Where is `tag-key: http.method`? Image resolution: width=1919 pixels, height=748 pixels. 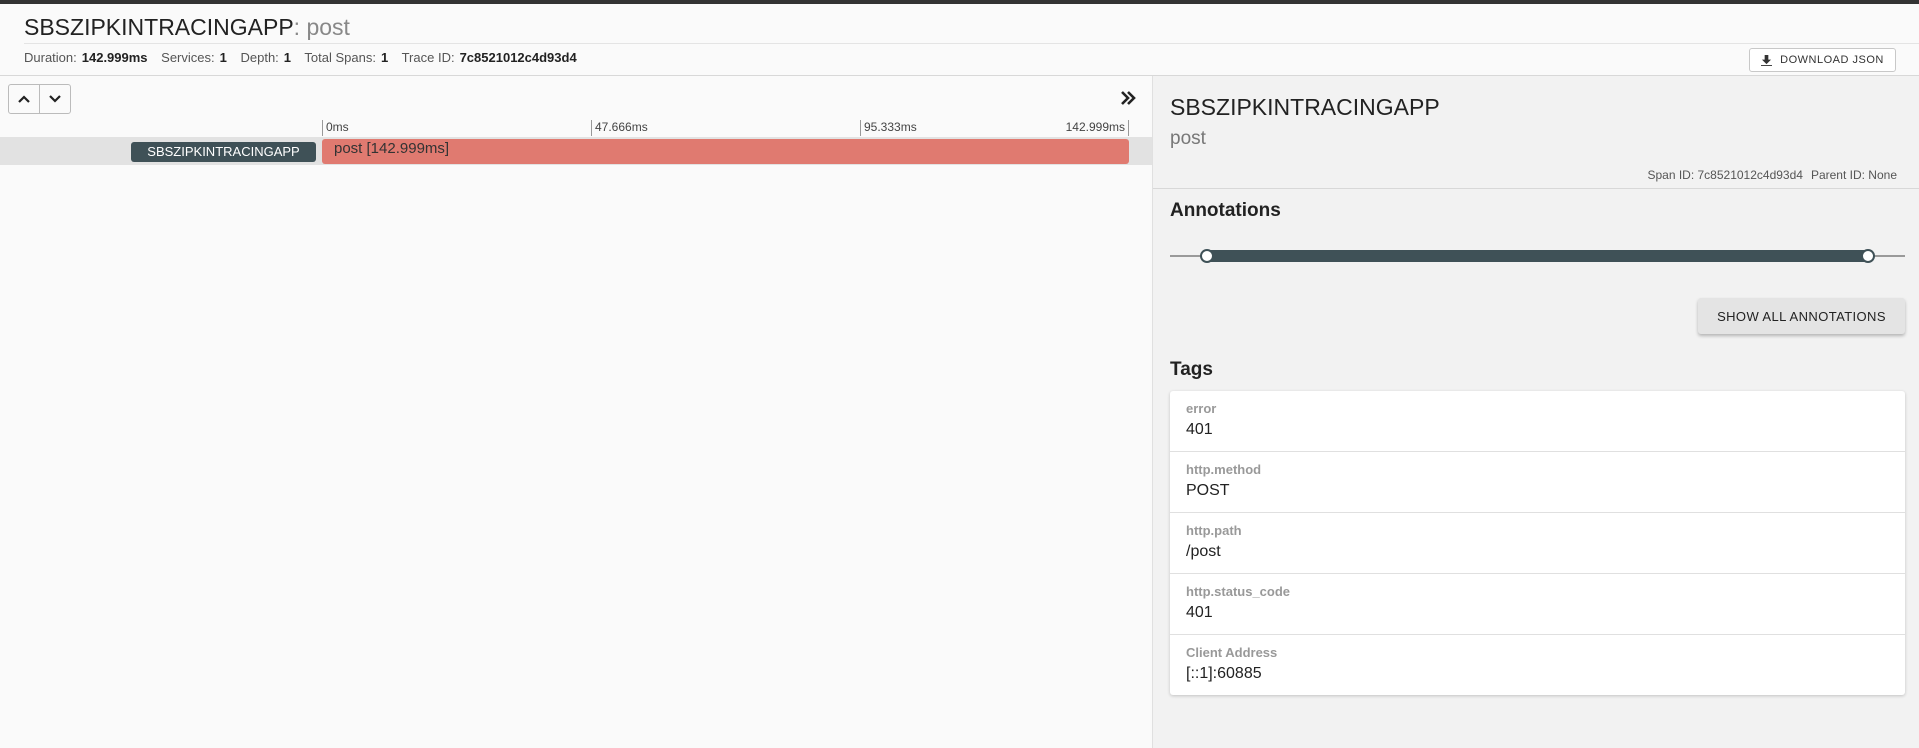
tag-key: http.method is located at coordinates (1224, 469).